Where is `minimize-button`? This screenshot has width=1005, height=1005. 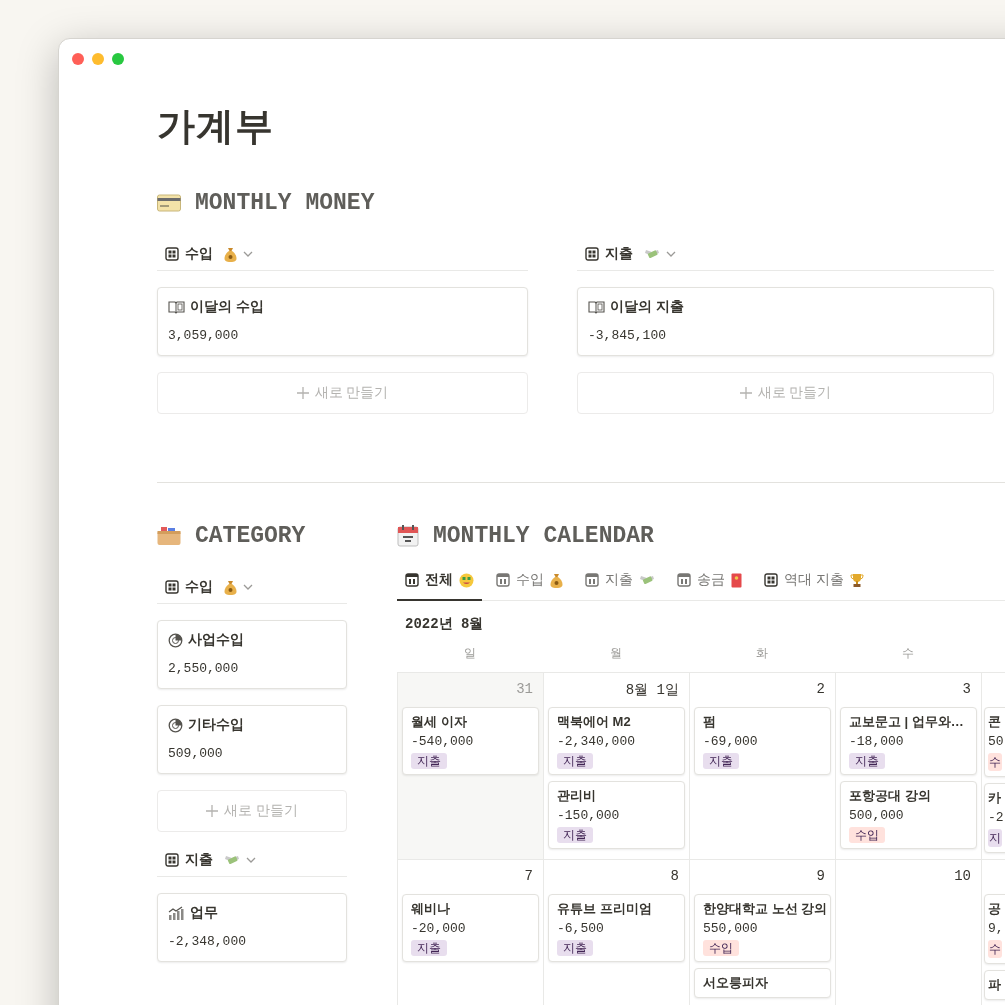
minimize-button is located at coordinates (98, 59).